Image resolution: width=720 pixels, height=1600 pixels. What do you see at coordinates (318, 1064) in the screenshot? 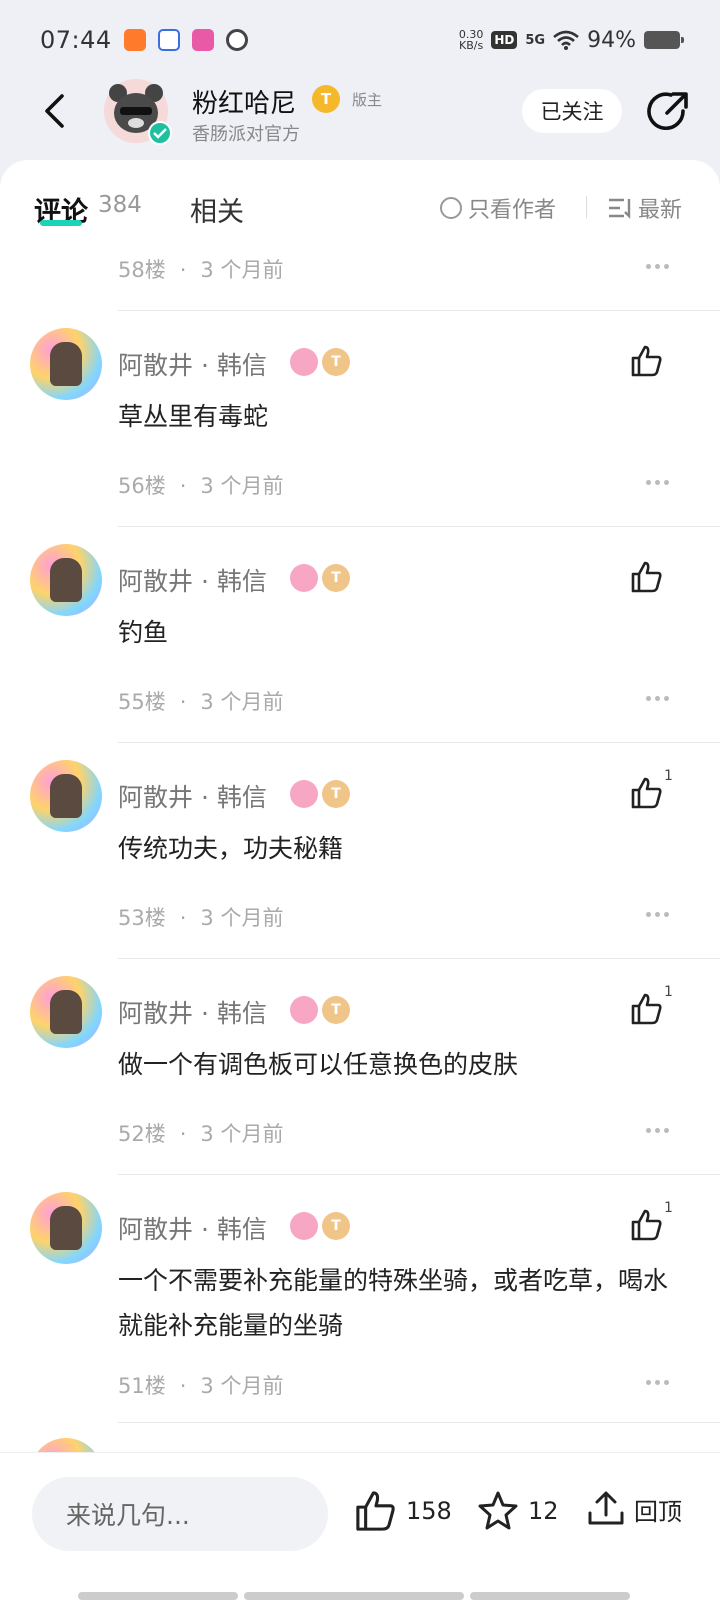
I see `comment-text: 做一个有调色板可以任意换色的皮肤` at bounding box center [318, 1064].